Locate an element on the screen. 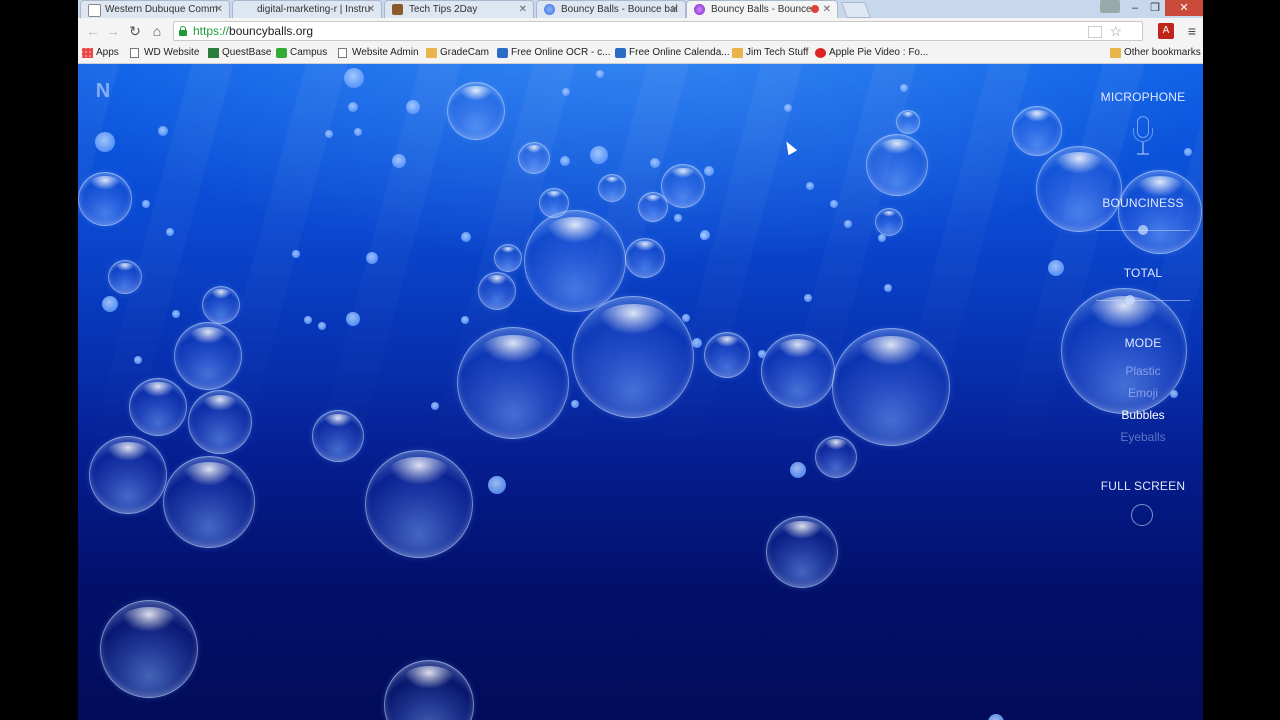  reload-icon: ↻ is located at coordinates (135, 31).